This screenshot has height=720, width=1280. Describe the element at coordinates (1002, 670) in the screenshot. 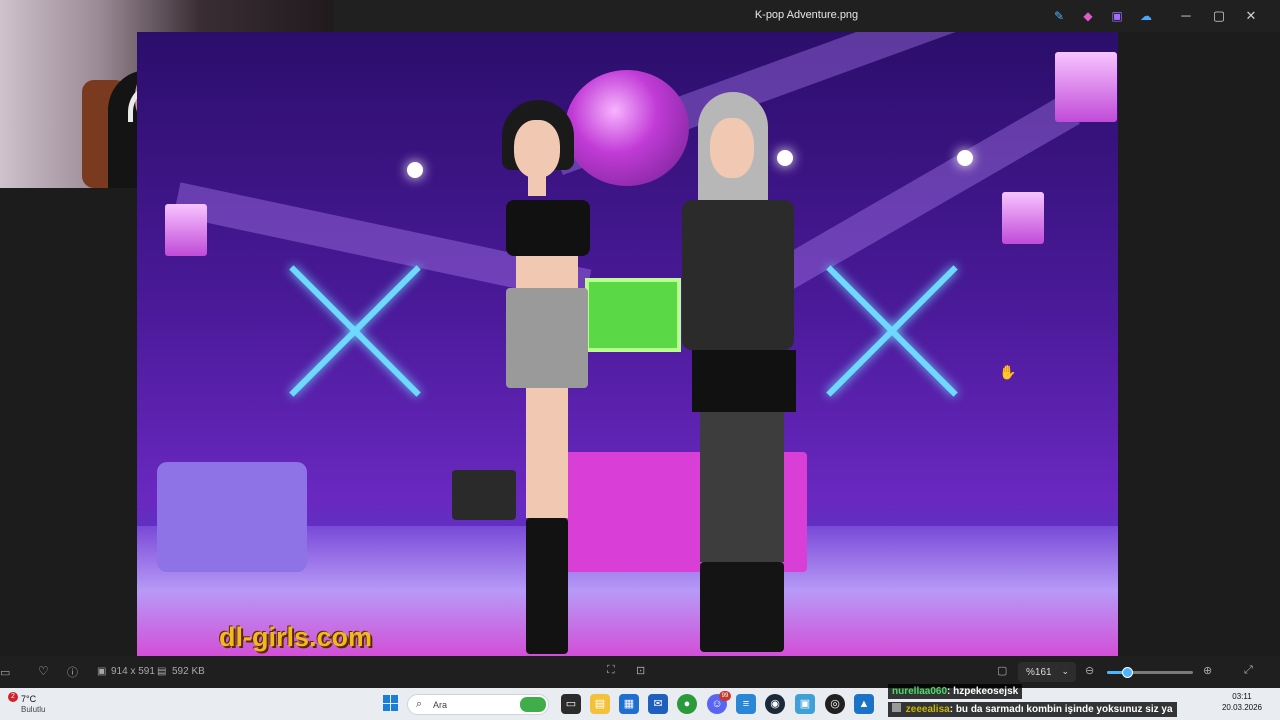

I see `fit-to-window-icon: ▢` at that location.